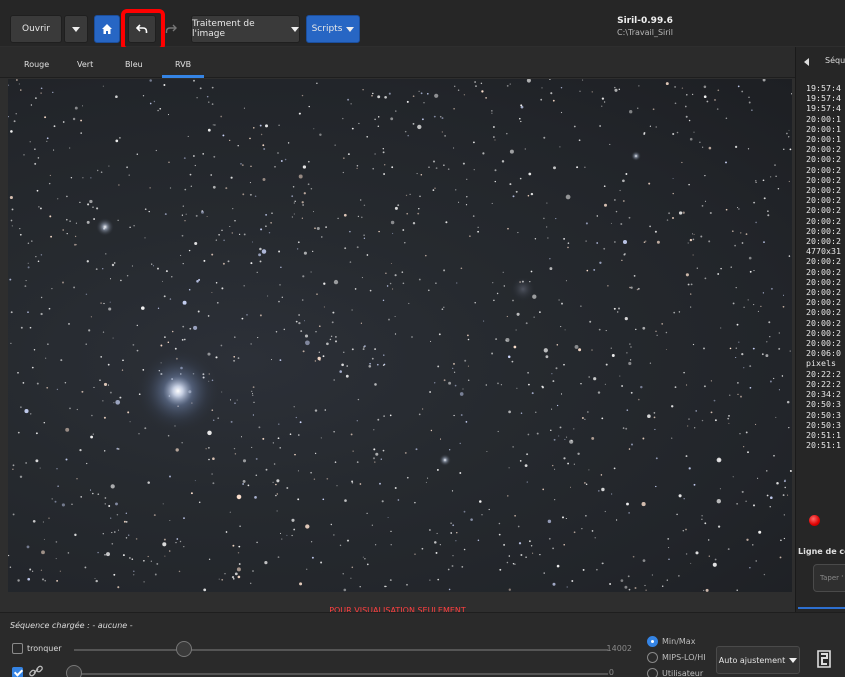 The height and width of the screenshot is (677, 845). Describe the element at coordinates (652, 657) in the screenshot. I see `radio-mips-lo-hi` at that location.